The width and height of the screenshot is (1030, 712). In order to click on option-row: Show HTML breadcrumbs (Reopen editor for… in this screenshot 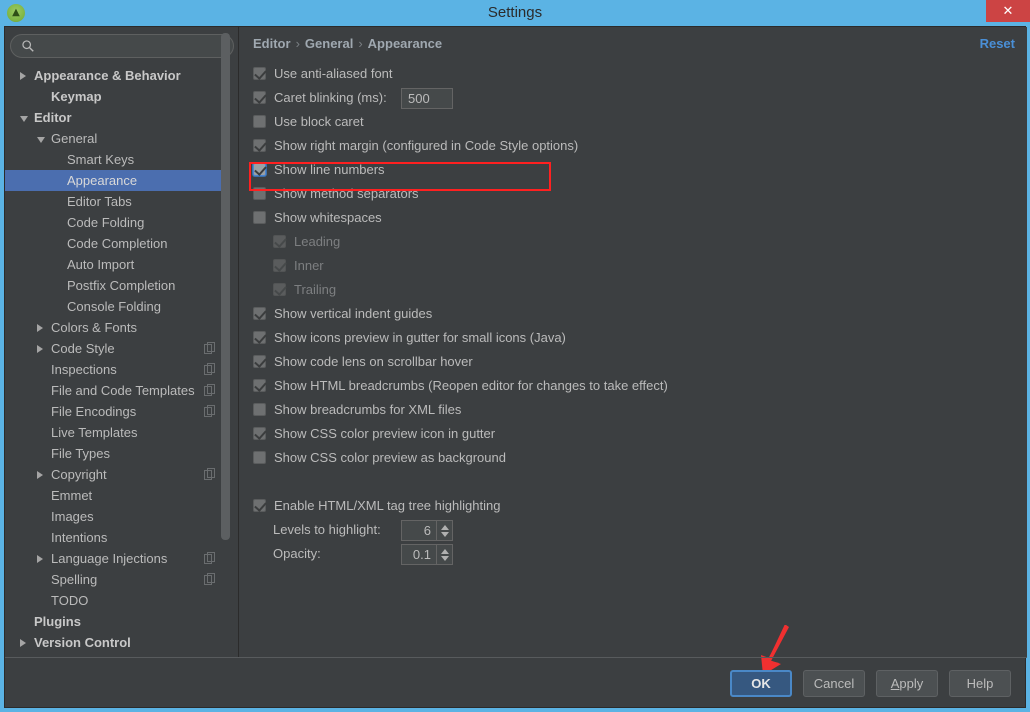, I will do `click(633, 386)`.